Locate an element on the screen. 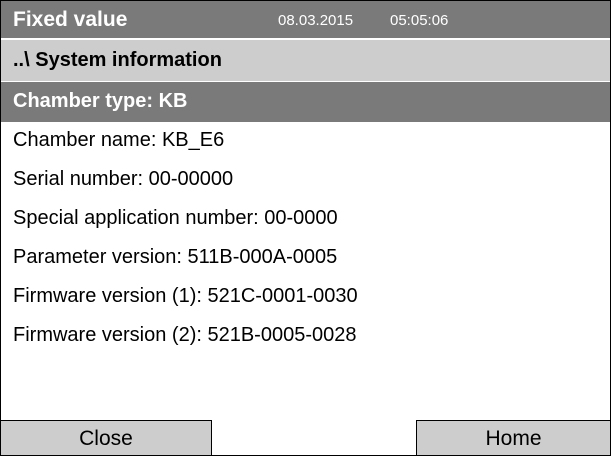  special-application-label: Special application number: 00-0000 is located at coordinates (175, 218).